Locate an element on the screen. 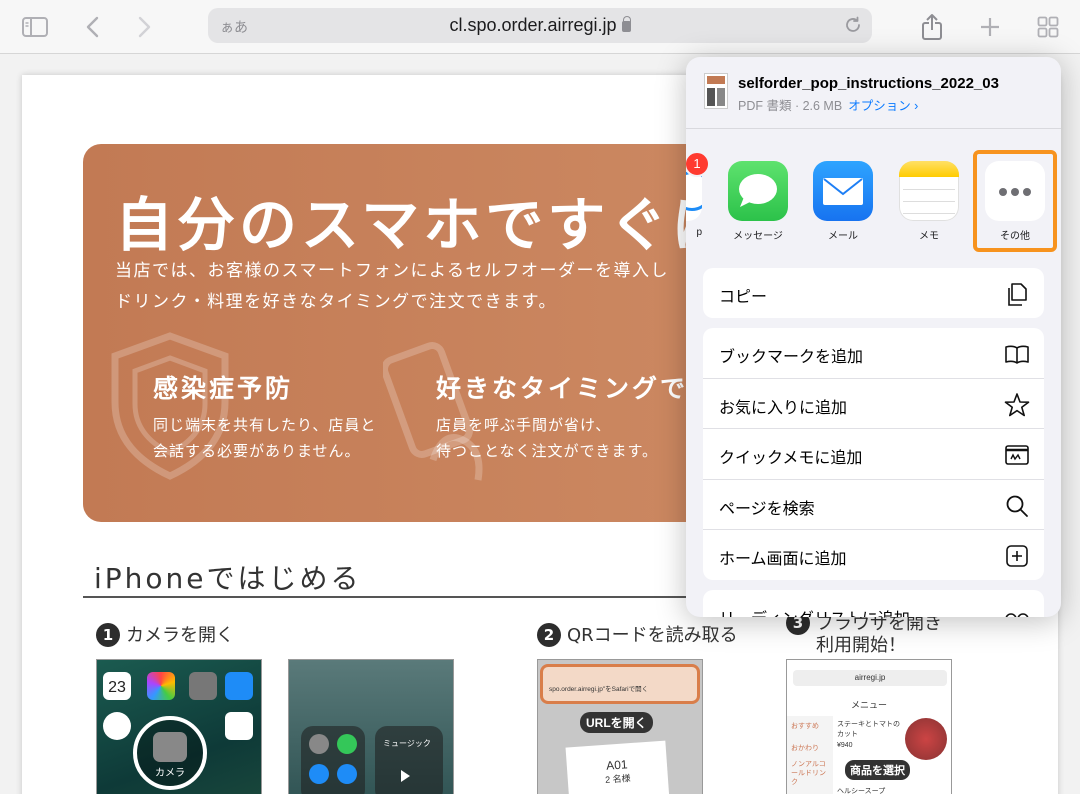  clock-icon is located at coordinates (117, 726).